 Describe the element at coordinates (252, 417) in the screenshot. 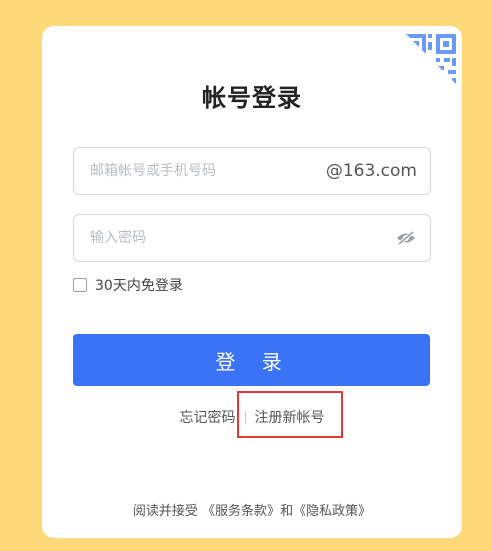

I see `auxiliary-links: 忘记密码 注册新帐号` at that location.